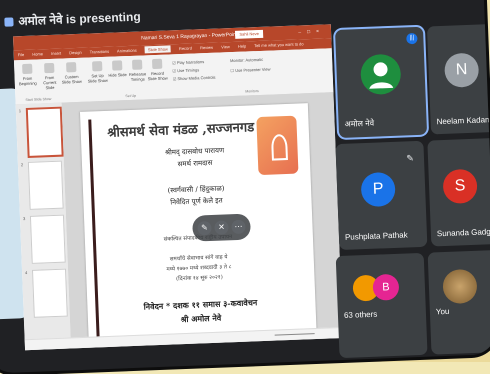  I want to click on play-icon, so click(27, 69).